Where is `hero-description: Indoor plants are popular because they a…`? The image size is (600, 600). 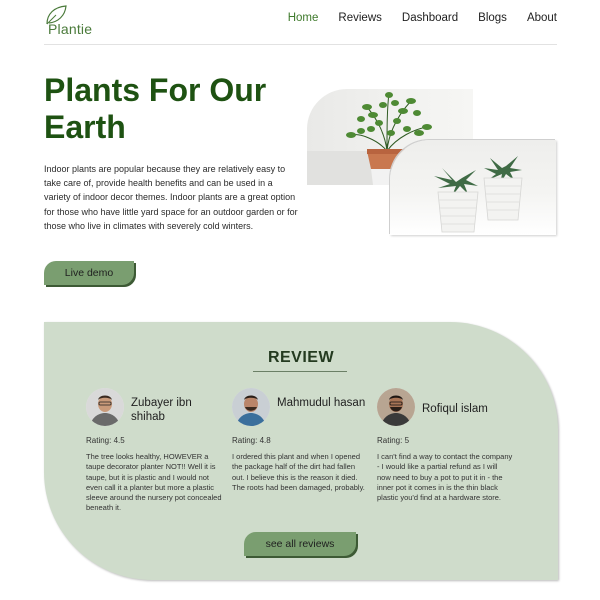
hero-description: Indoor plants are popular because they a… is located at coordinates (171, 197).